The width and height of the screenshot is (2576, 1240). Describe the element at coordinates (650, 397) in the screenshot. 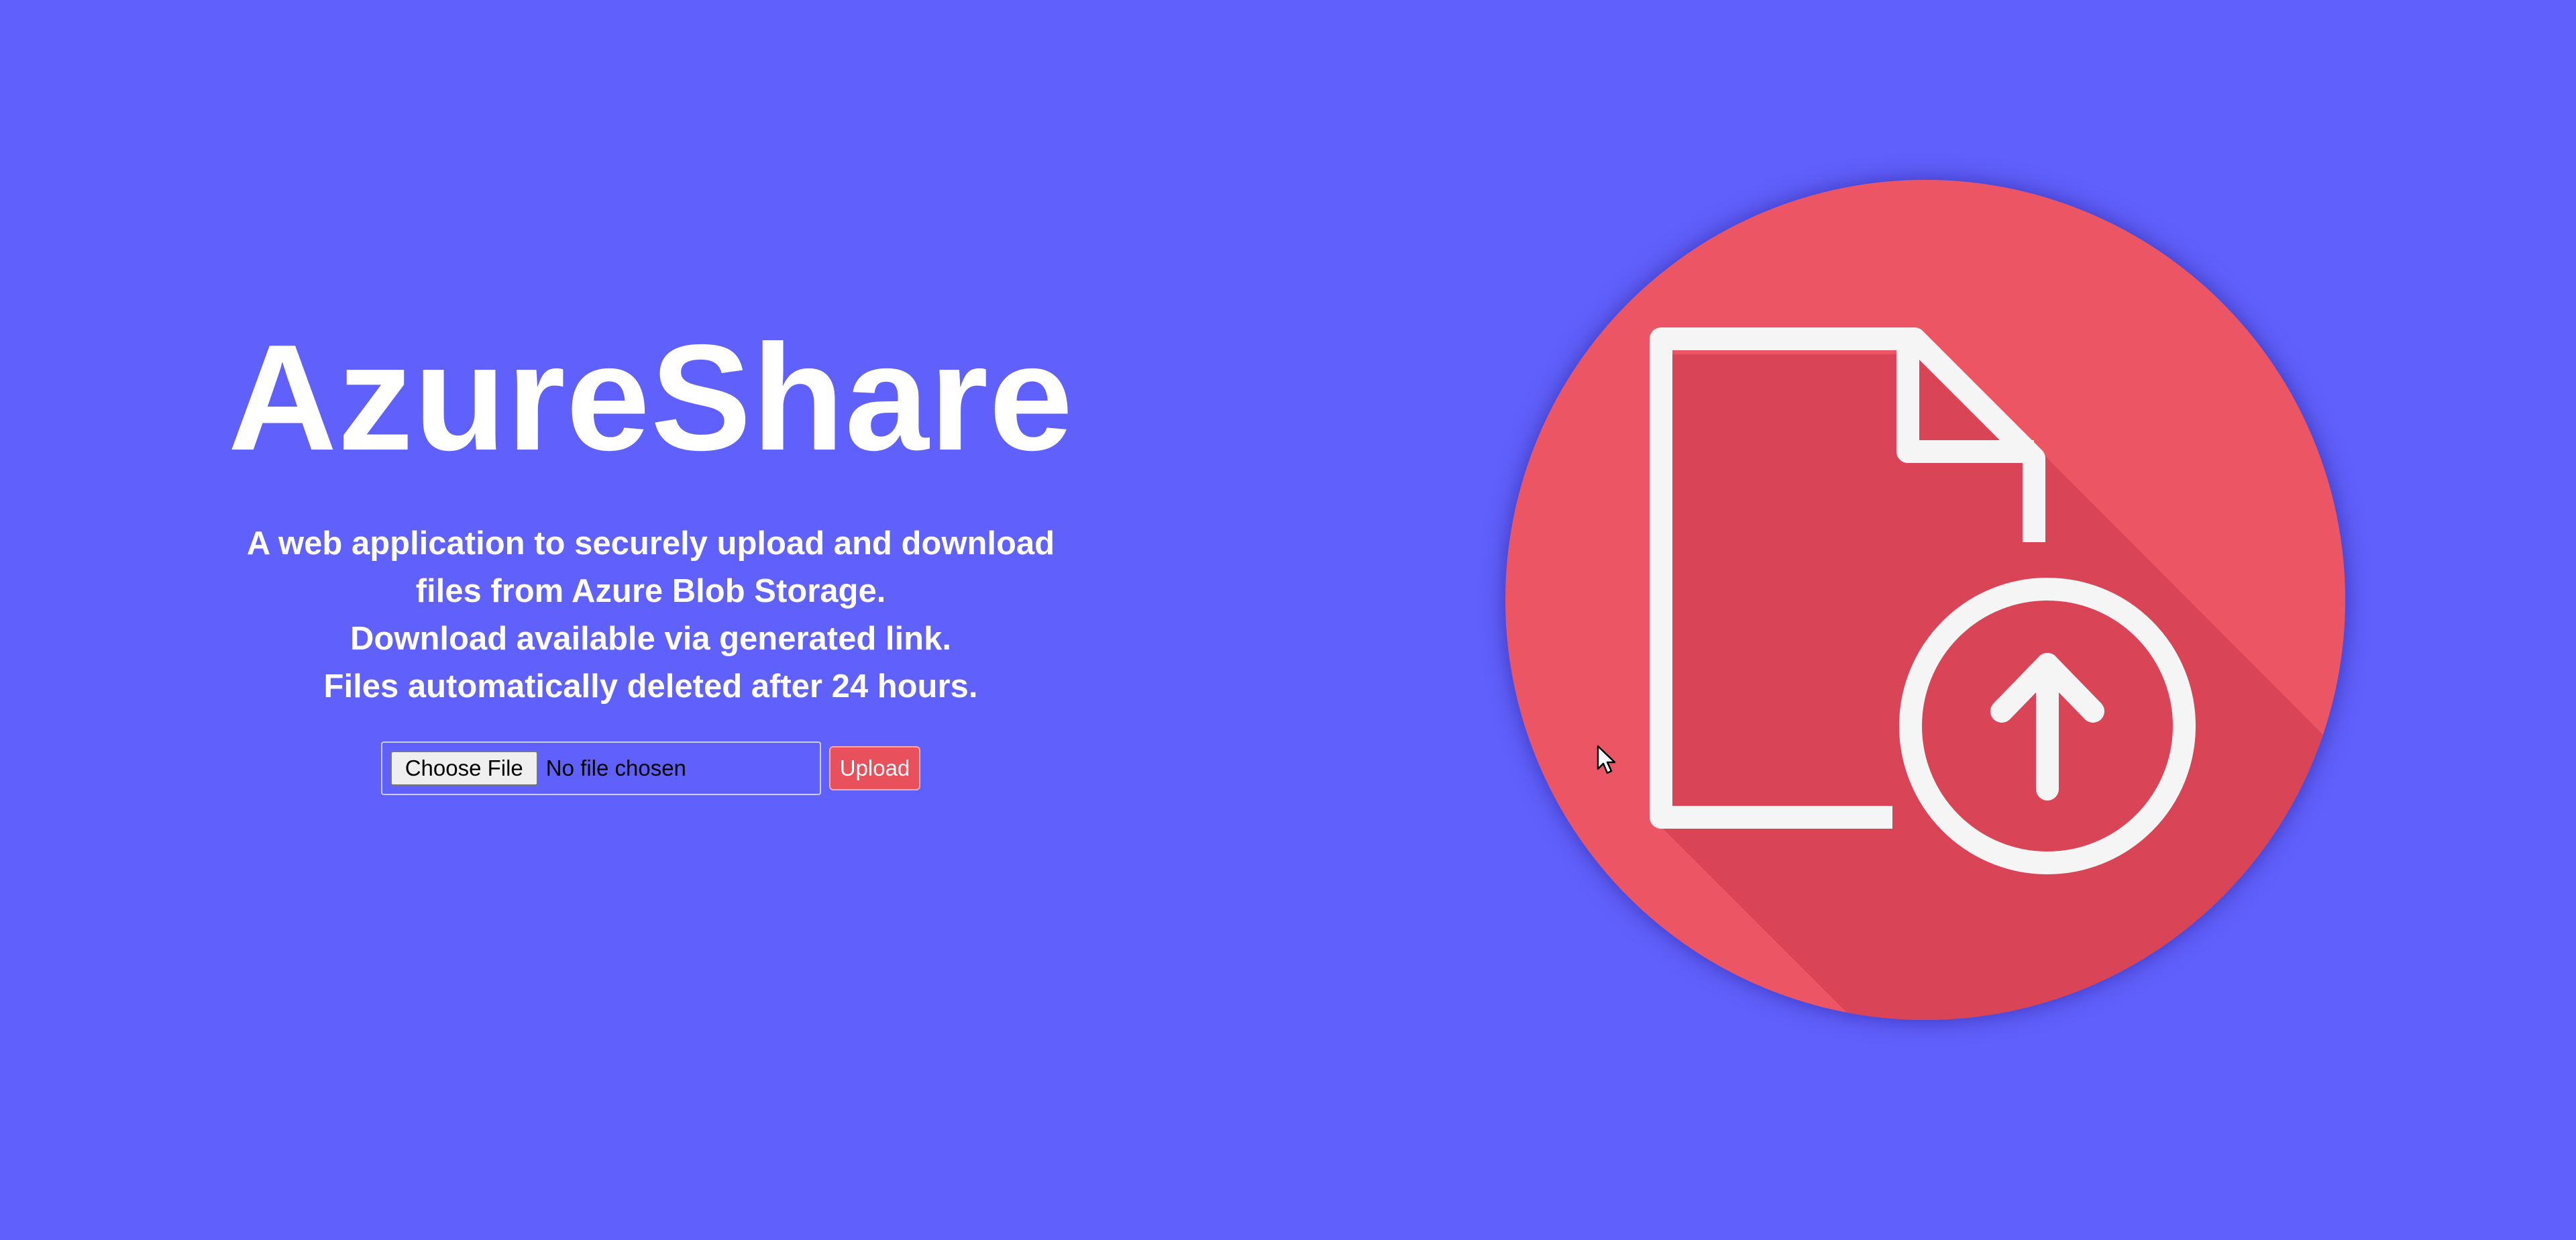

I see `app-title: AzureShare` at that location.